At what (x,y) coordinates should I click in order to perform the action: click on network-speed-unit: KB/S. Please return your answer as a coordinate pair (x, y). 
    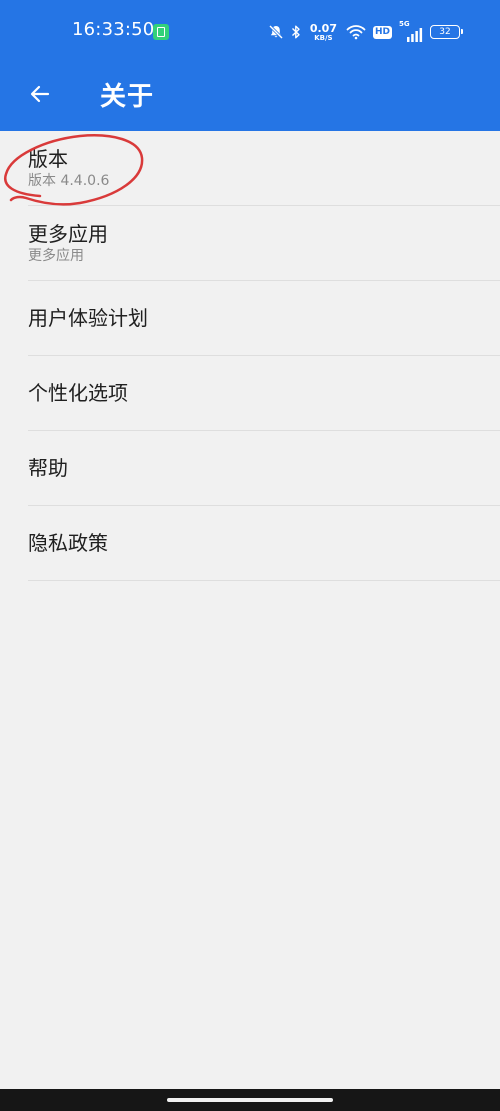
    Looking at the image, I should click on (323, 37).